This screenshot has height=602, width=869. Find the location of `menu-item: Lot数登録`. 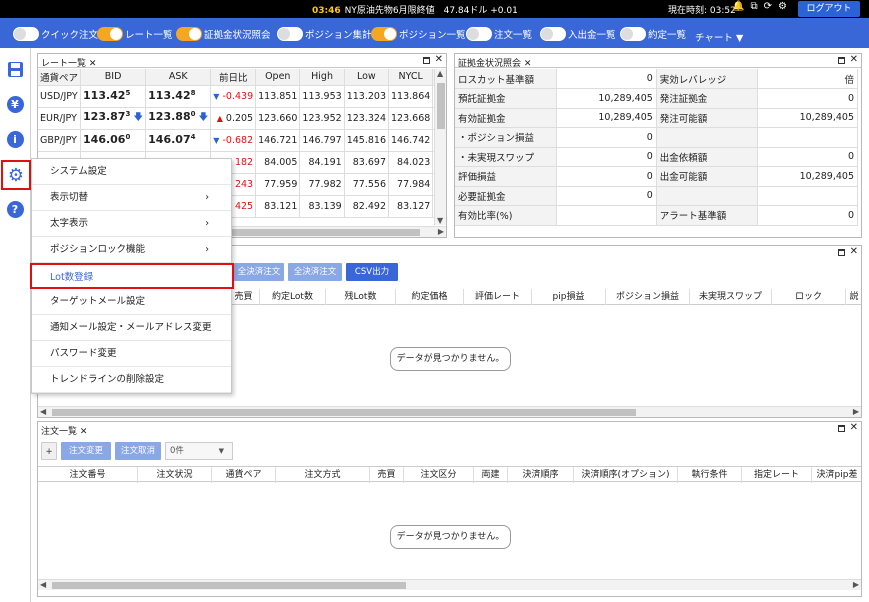

menu-item: Lot数登録 is located at coordinates (132, 276).